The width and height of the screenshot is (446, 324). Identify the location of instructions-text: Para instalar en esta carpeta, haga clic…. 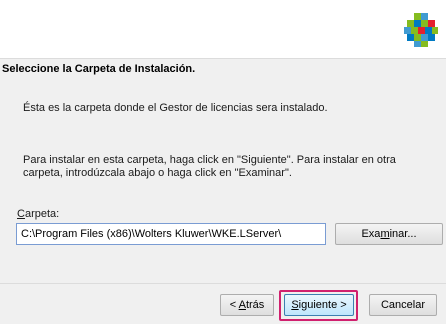
(209, 166).